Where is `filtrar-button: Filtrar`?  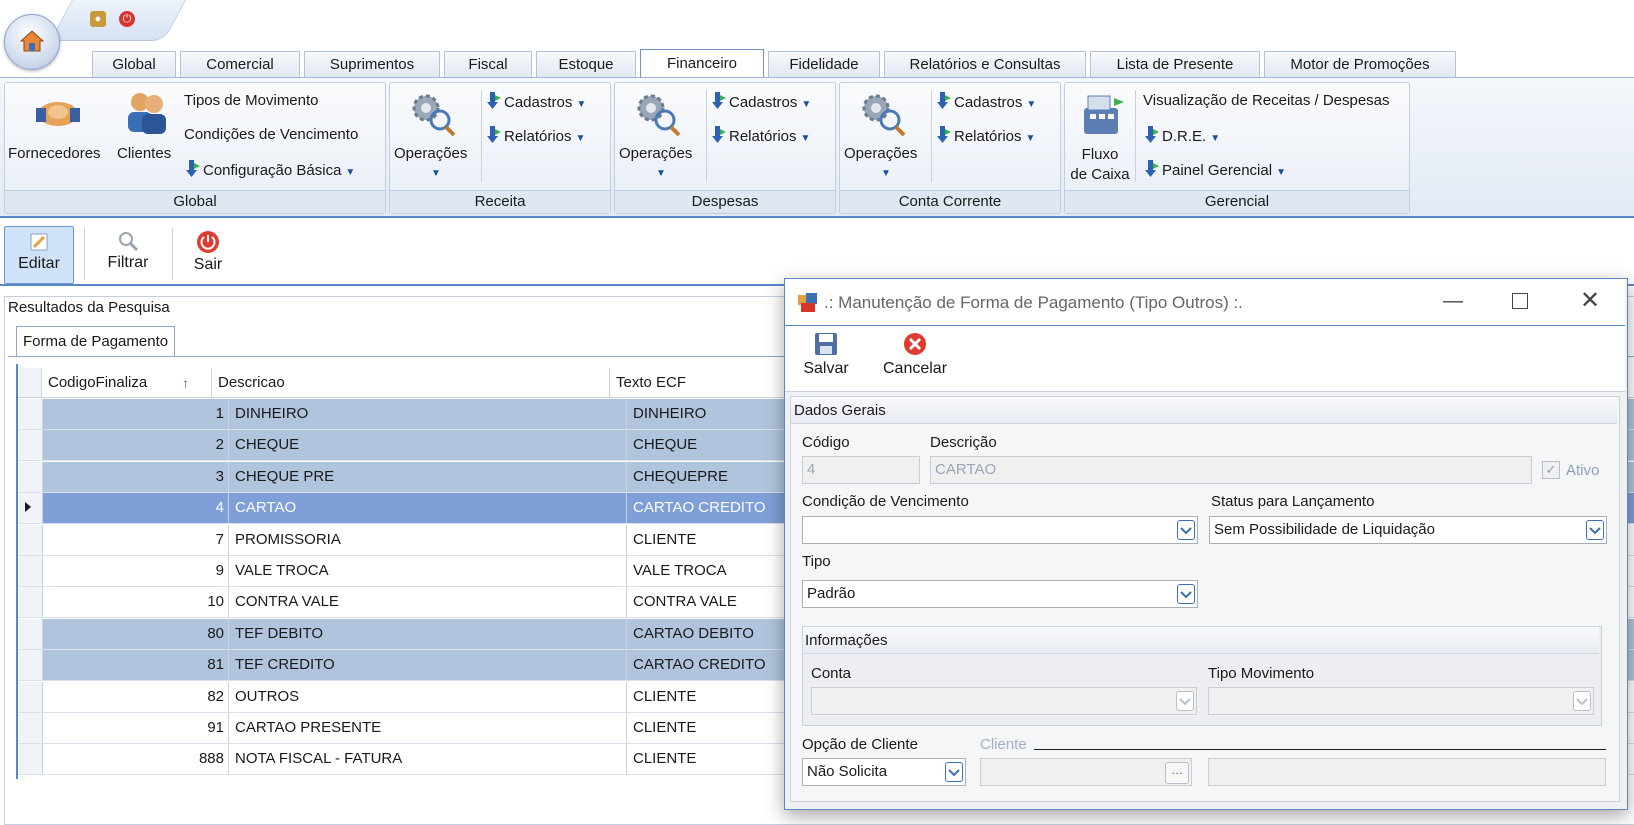 filtrar-button: Filtrar is located at coordinates (128, 254).